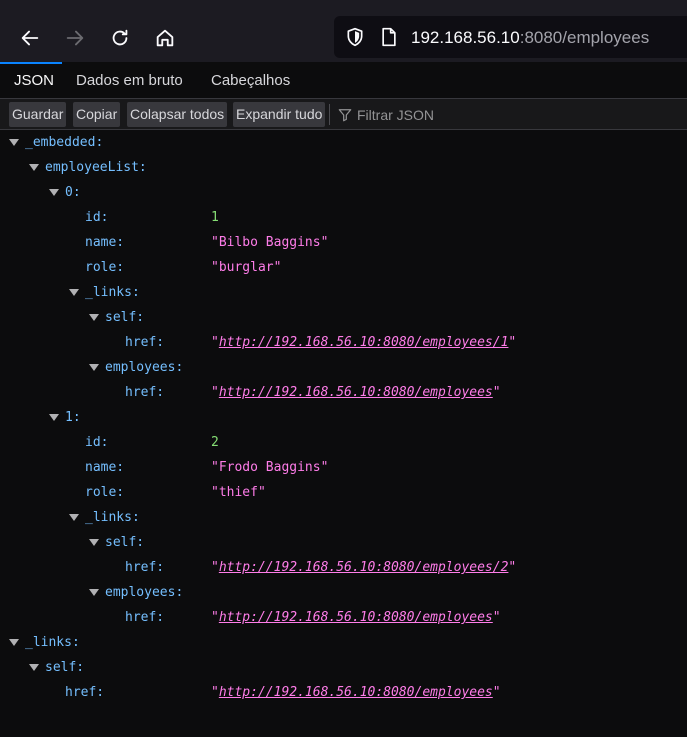 The height and width of the screenshot is (737, 687). I want to click on tree-row-employee-0: 0:, so click(343, 193).